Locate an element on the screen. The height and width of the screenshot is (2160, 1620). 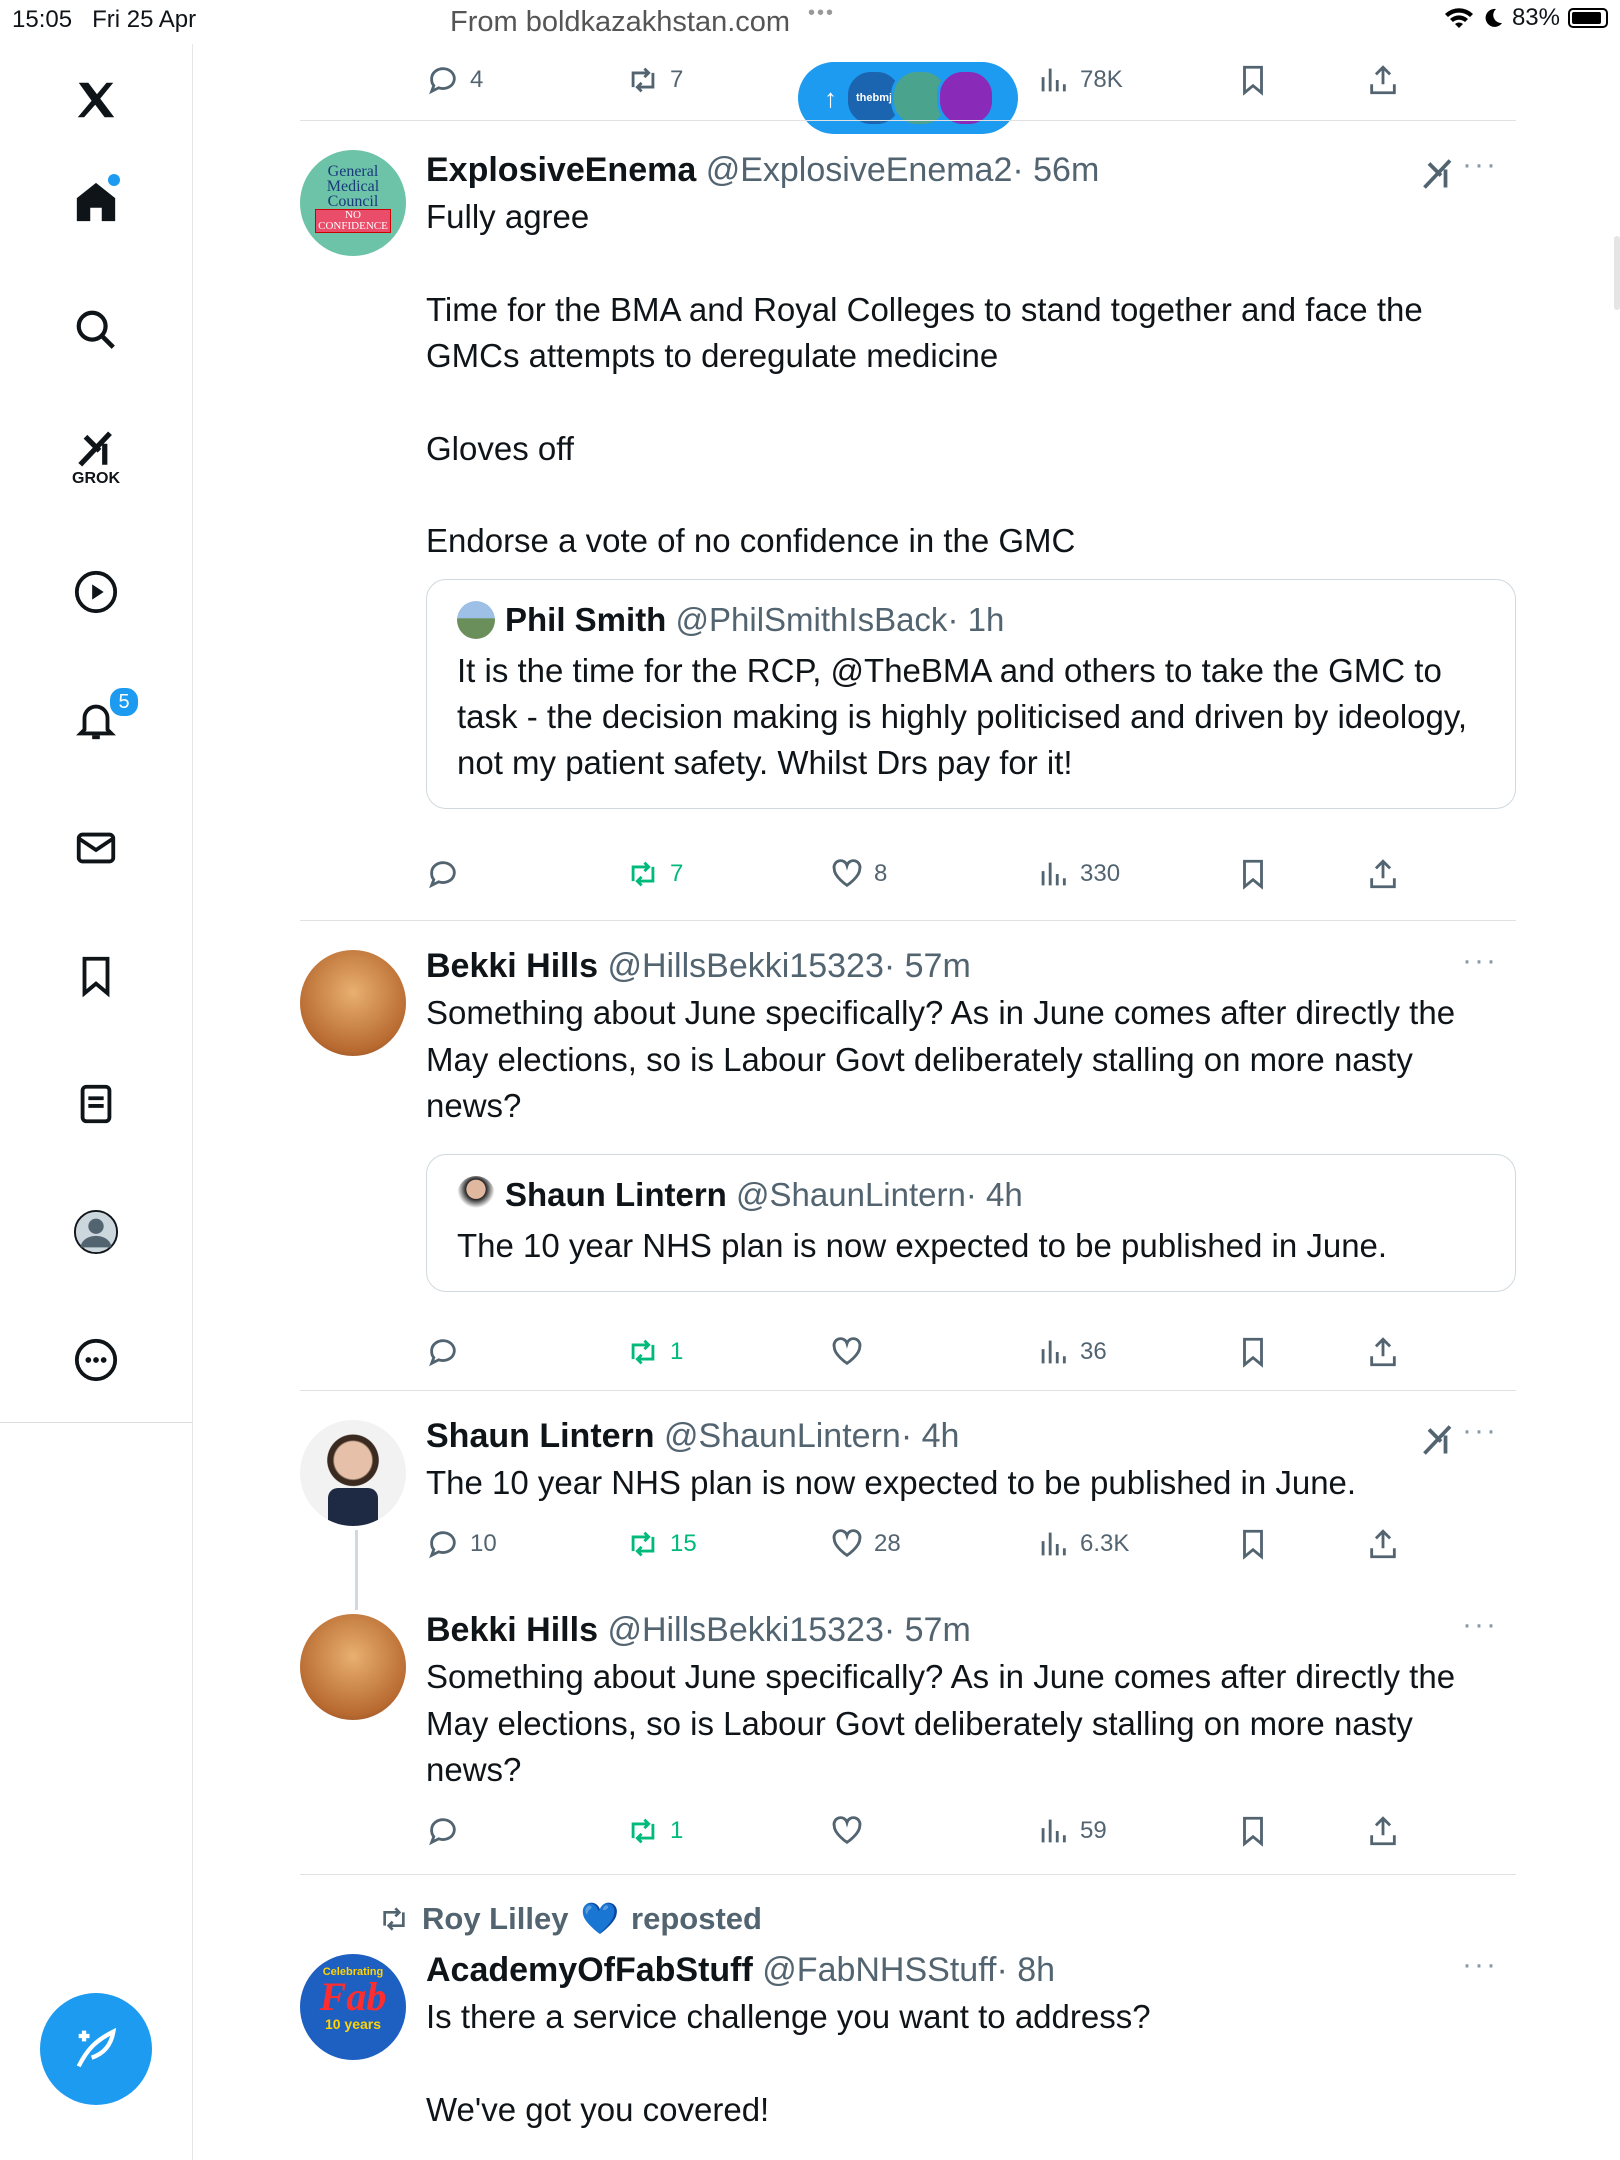
author-handle: @FabNHSStuff is located at coordinates (879, 1970).